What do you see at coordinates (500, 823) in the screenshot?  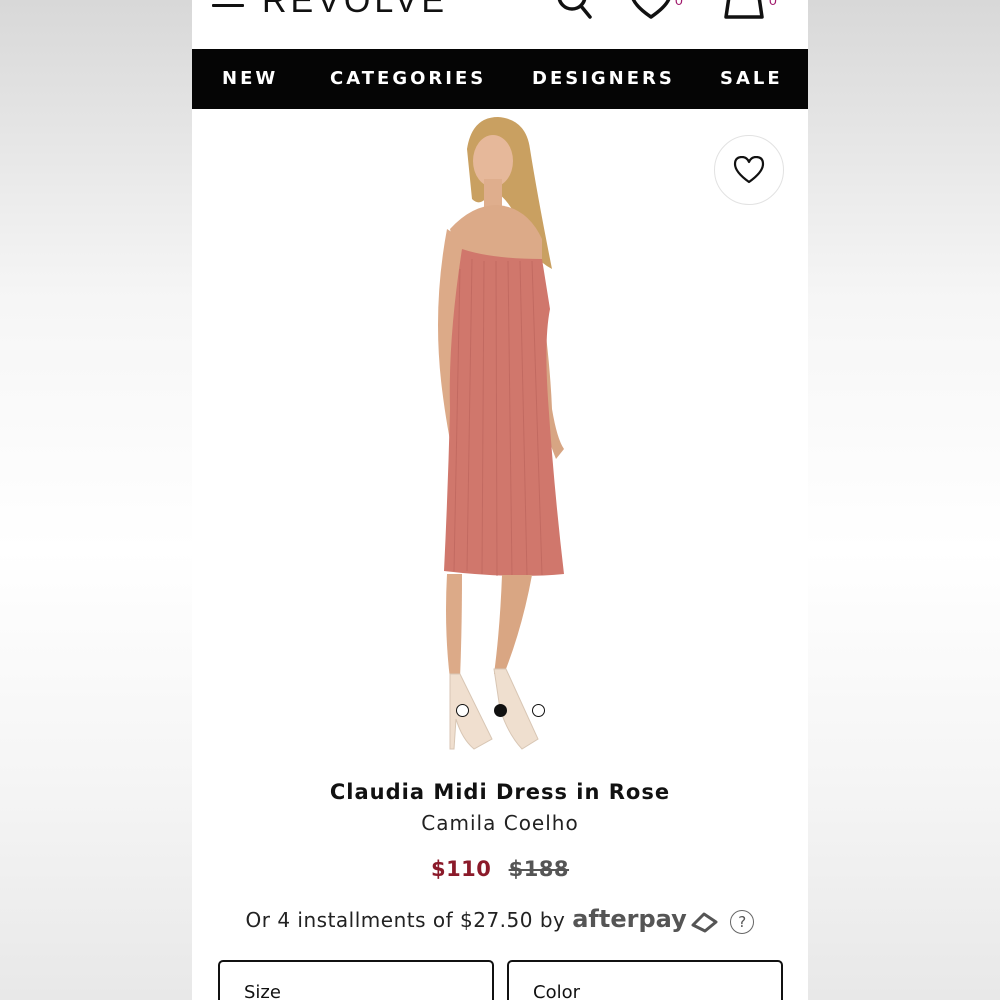 I see `product-designer-link: Camila Coelho` at bounding box center [500, 823].